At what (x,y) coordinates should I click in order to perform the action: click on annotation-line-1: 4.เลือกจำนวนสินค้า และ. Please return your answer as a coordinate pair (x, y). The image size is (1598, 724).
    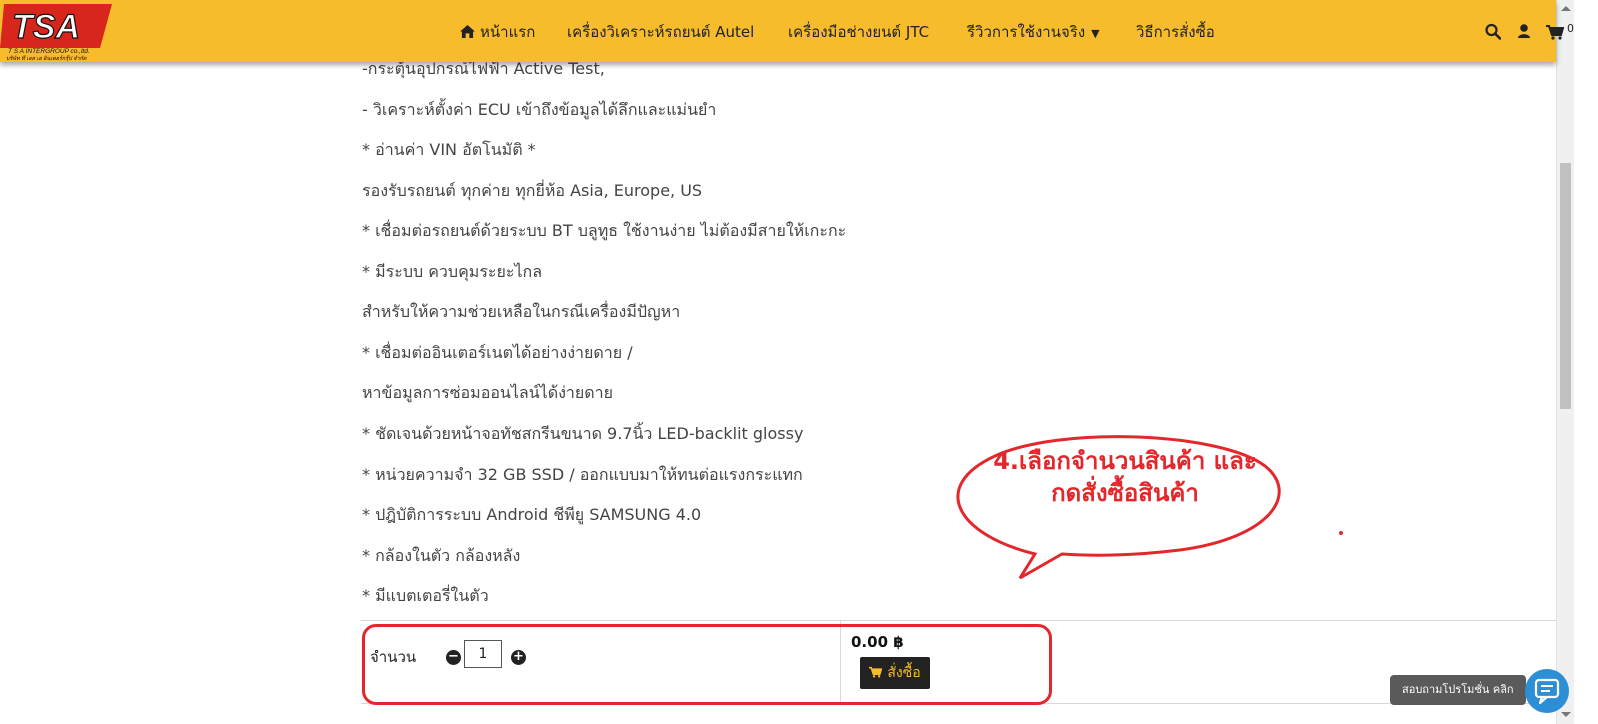
    Looking at the image, I should click on (1125, 461).